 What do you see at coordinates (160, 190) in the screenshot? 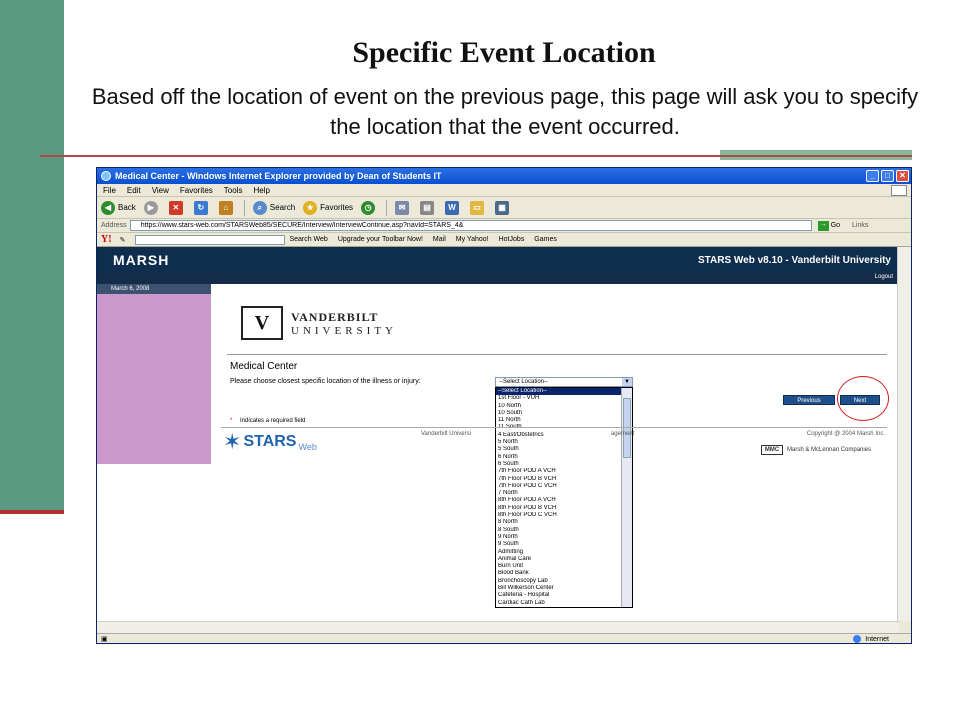
I see `menu-view: View` at bounding box center [160, 190].